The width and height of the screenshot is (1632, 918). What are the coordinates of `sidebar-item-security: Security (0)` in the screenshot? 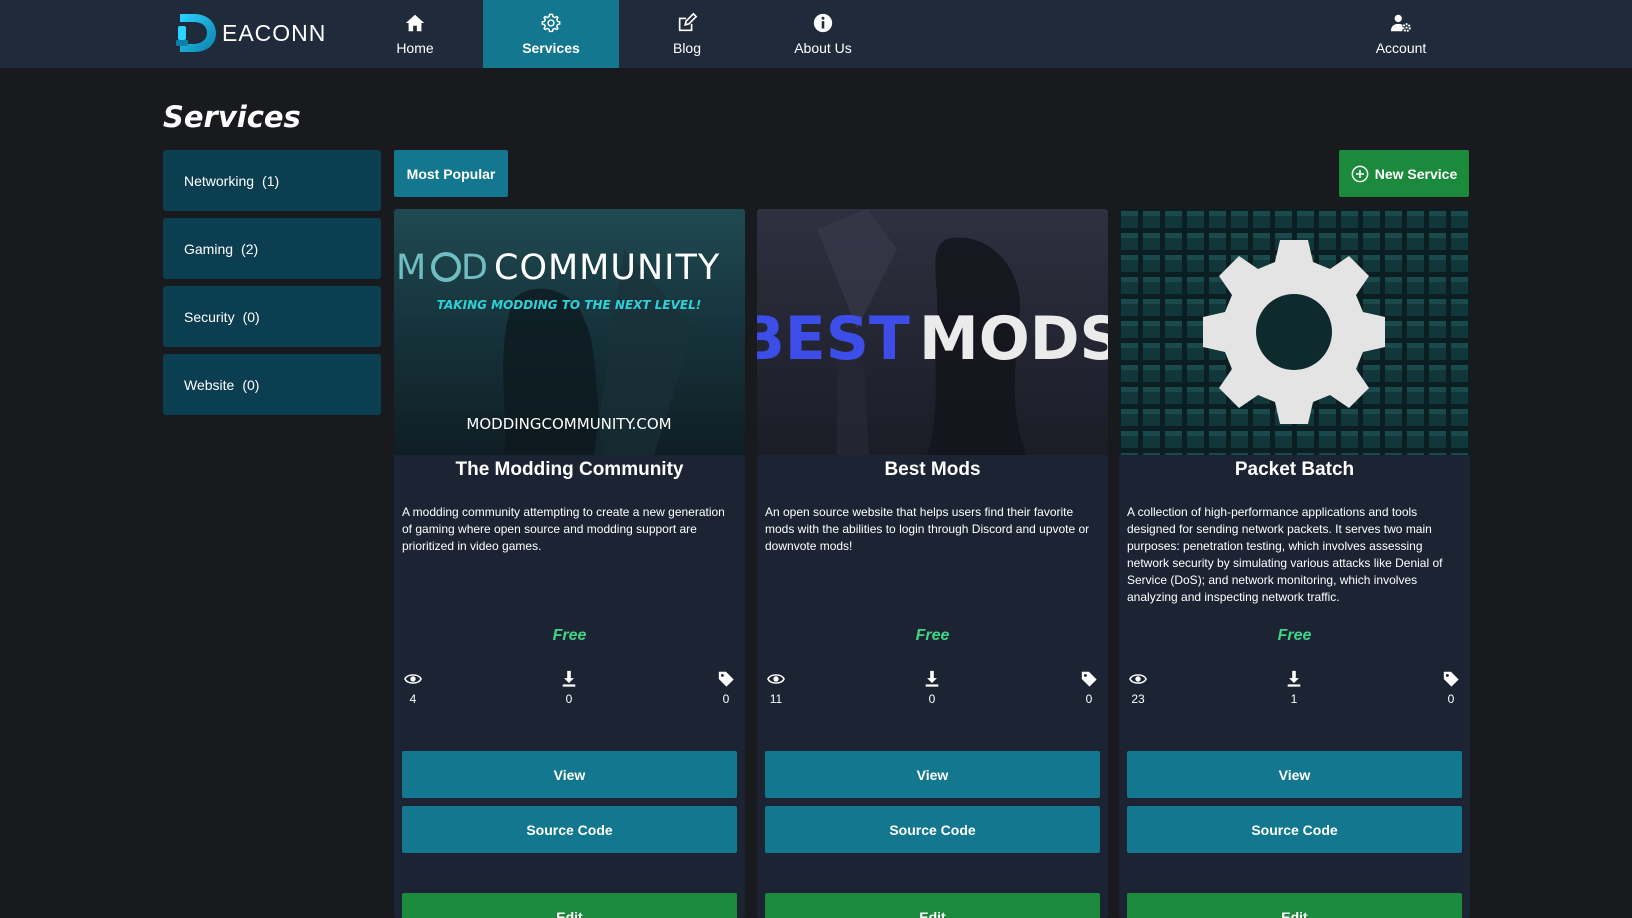 It's located at (272, 316).